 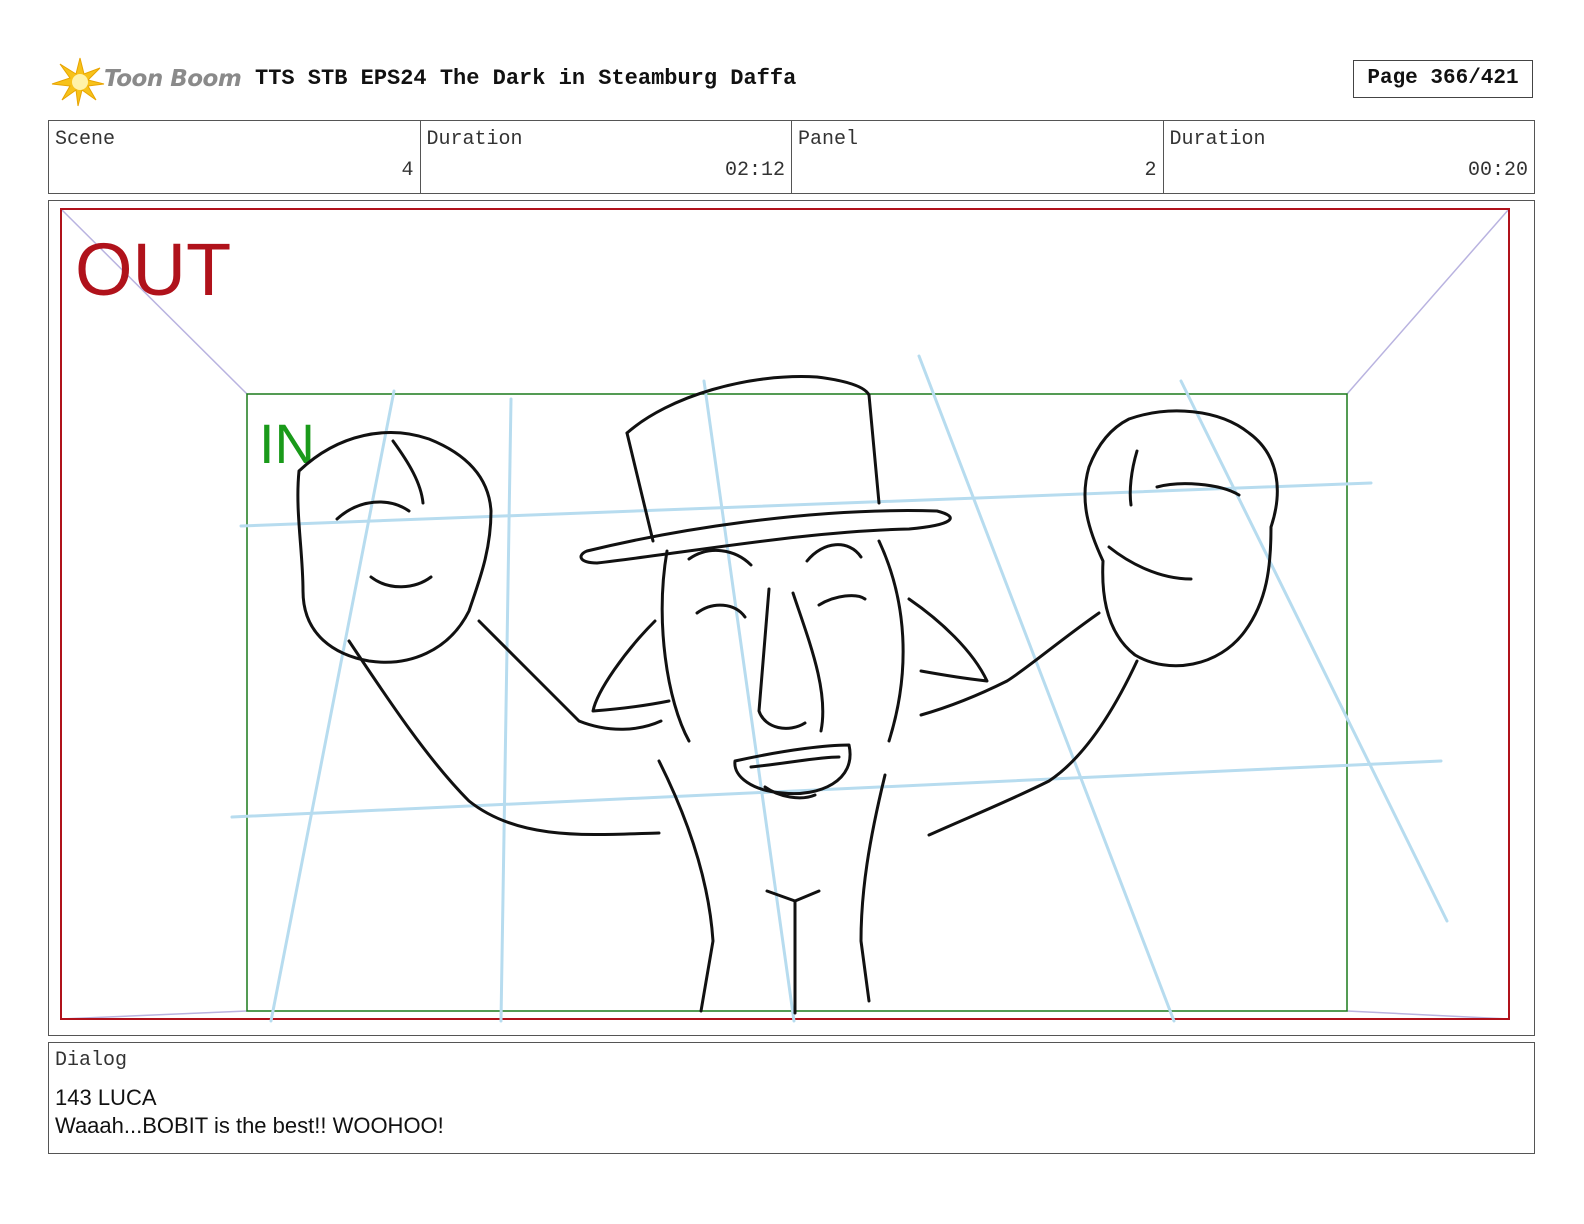 What do you see at coordinates (978, 157) in the screenshot?
I see `panel-cell: Panel 2` at bounding box center [978, 157].